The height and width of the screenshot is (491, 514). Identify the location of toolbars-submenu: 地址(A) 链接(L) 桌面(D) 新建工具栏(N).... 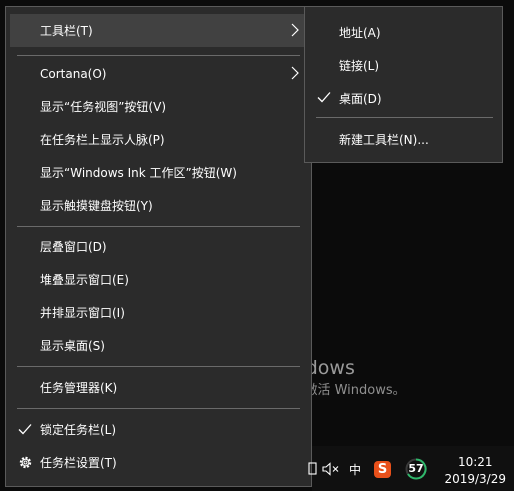
(403, 84).